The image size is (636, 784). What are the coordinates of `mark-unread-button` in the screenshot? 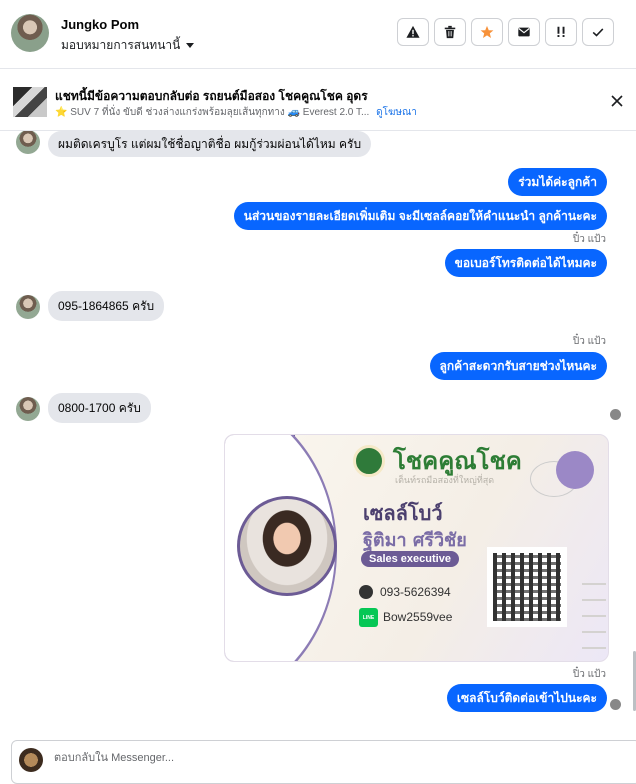 It's located at (524, 32).